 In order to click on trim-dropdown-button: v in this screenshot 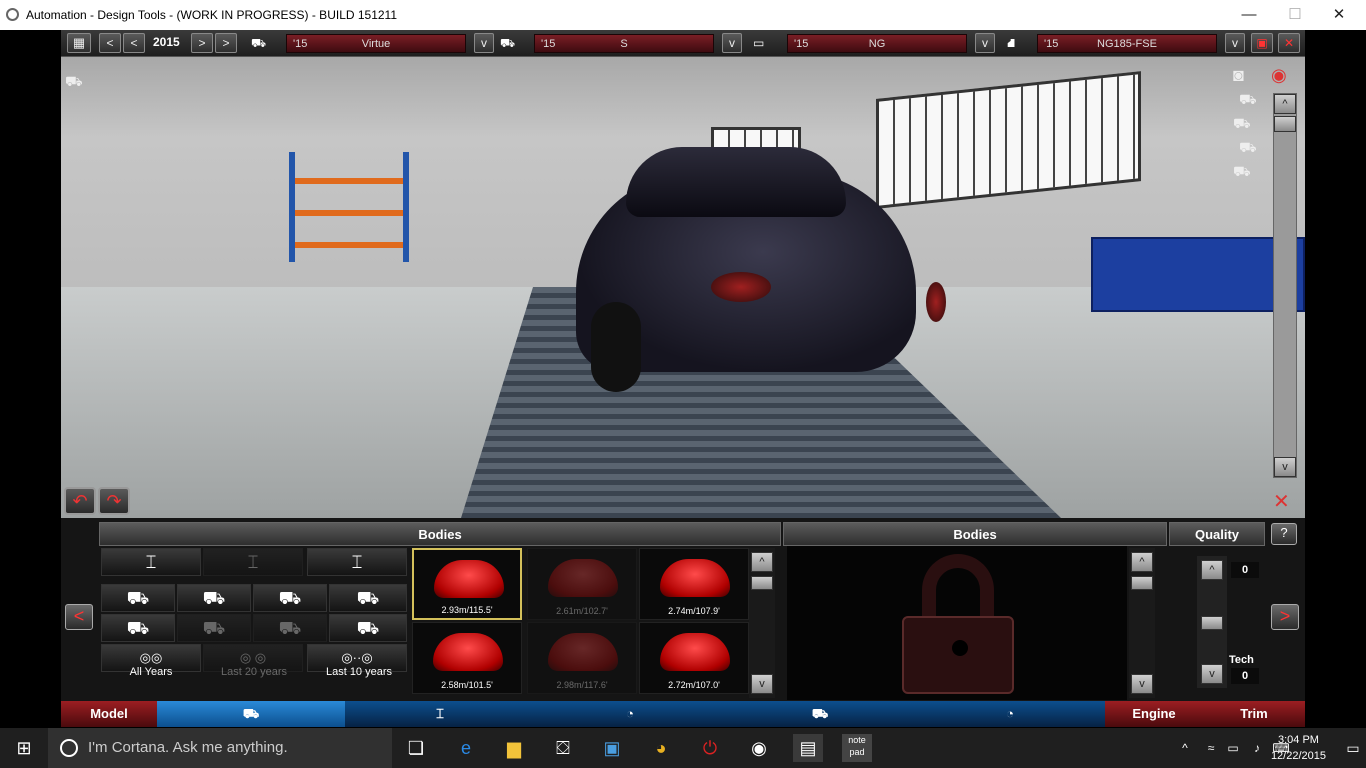, I will do `click(732, 43)`.